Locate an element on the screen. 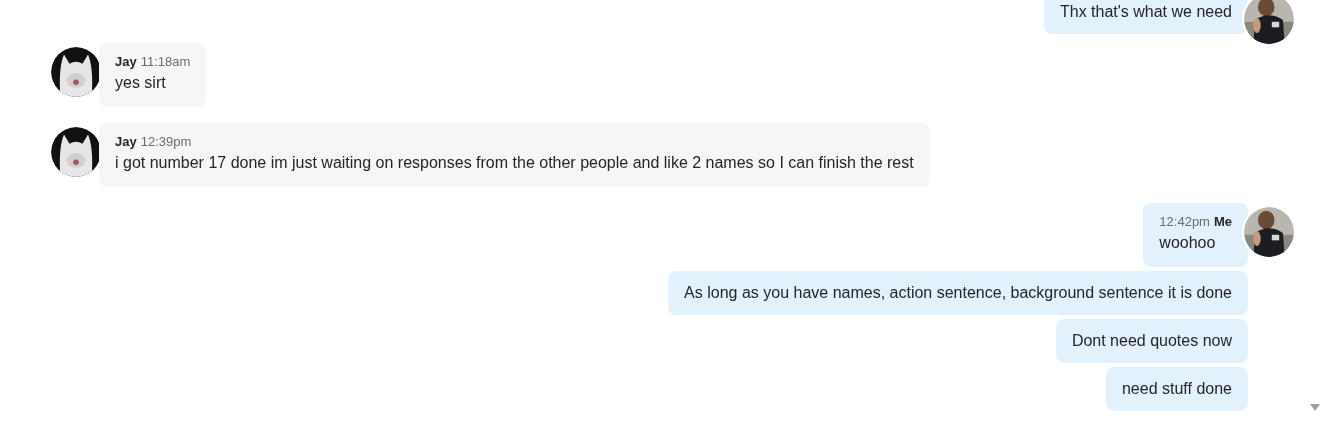  message-time: 11:18am is located at coordinates (165, 62).